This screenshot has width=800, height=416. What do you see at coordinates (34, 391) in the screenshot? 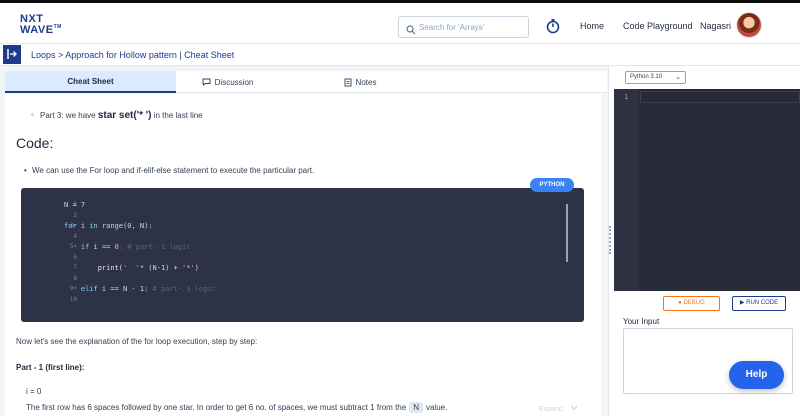
I see `i-zero-text: i = 0` at bounding box center [34, 391].